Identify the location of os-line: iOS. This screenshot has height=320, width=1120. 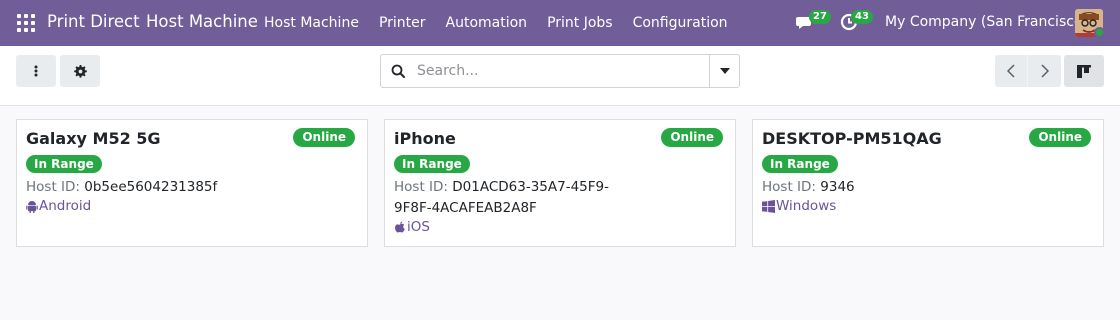
(412, 227).